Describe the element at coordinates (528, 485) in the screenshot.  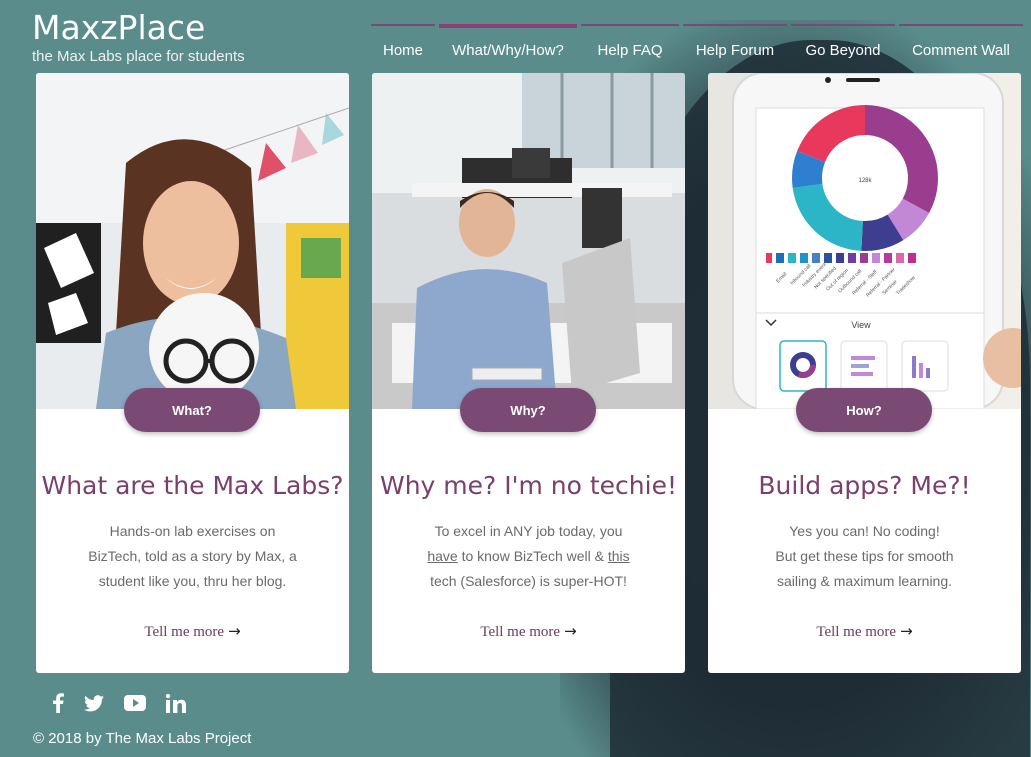
I see `card-why-title: Why me? I'm no techie!` at that location.